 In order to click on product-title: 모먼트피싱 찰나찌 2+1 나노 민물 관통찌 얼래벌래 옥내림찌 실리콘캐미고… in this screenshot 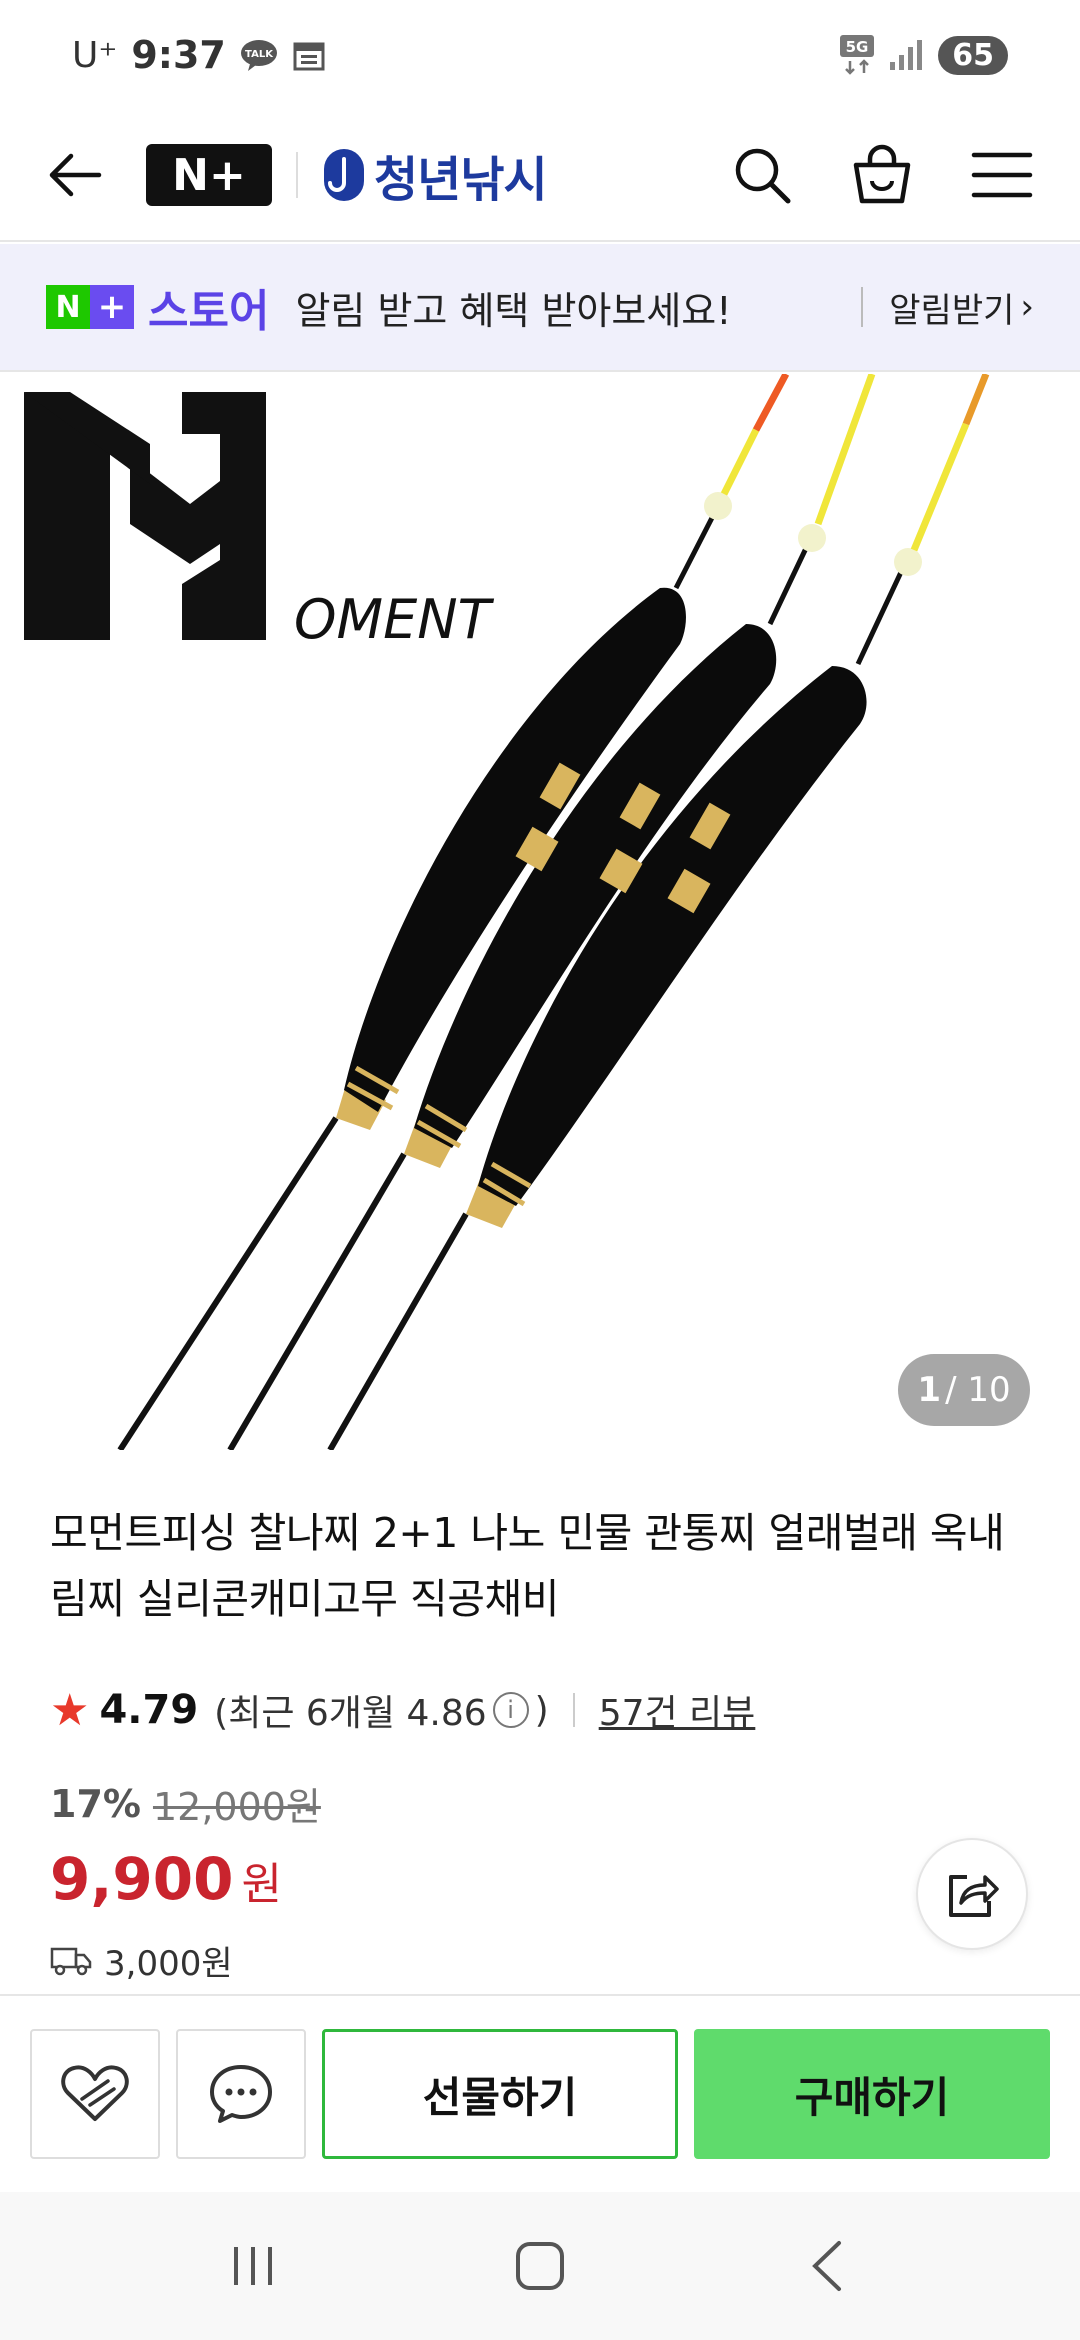, I will do `click(527, 1566)`.